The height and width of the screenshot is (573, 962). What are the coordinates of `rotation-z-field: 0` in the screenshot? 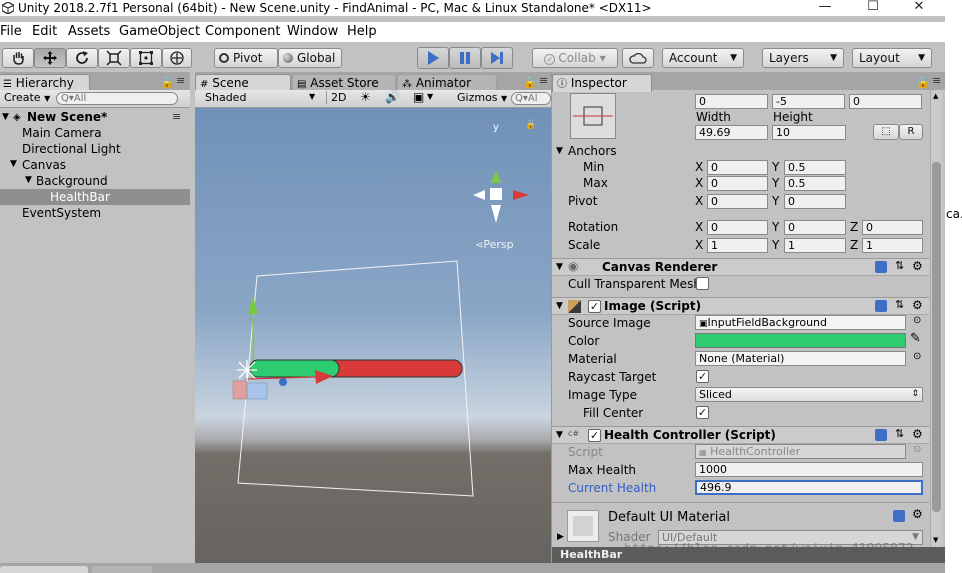 It's located at (892, 227).